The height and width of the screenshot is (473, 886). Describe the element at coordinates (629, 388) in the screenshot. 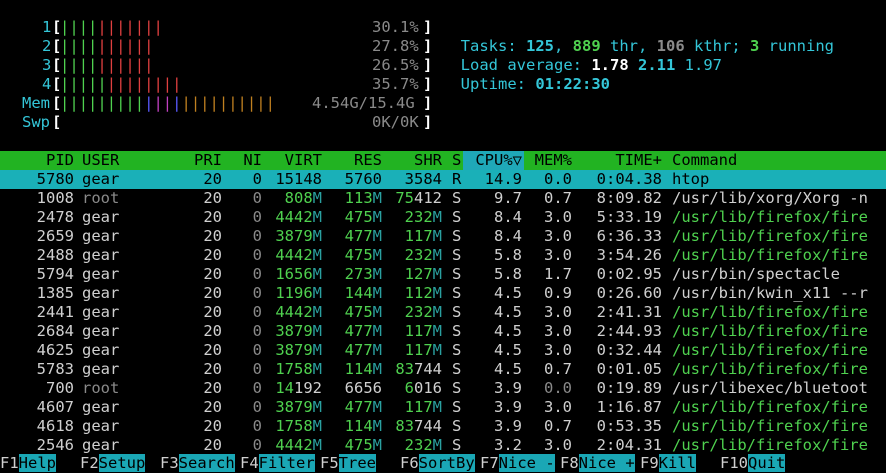

I see `time-cell: 0:19.89` at that location.